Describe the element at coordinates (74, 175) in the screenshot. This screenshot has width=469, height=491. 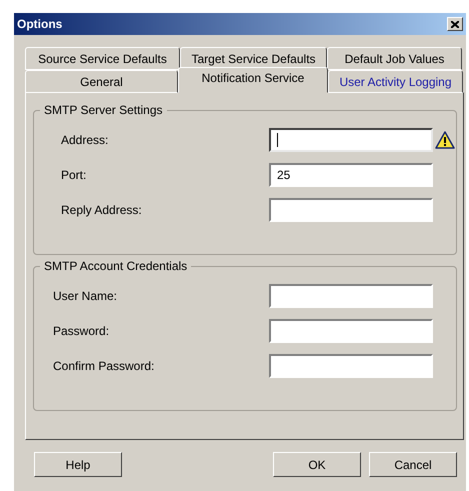
I see `field-label: Port:` at that location.